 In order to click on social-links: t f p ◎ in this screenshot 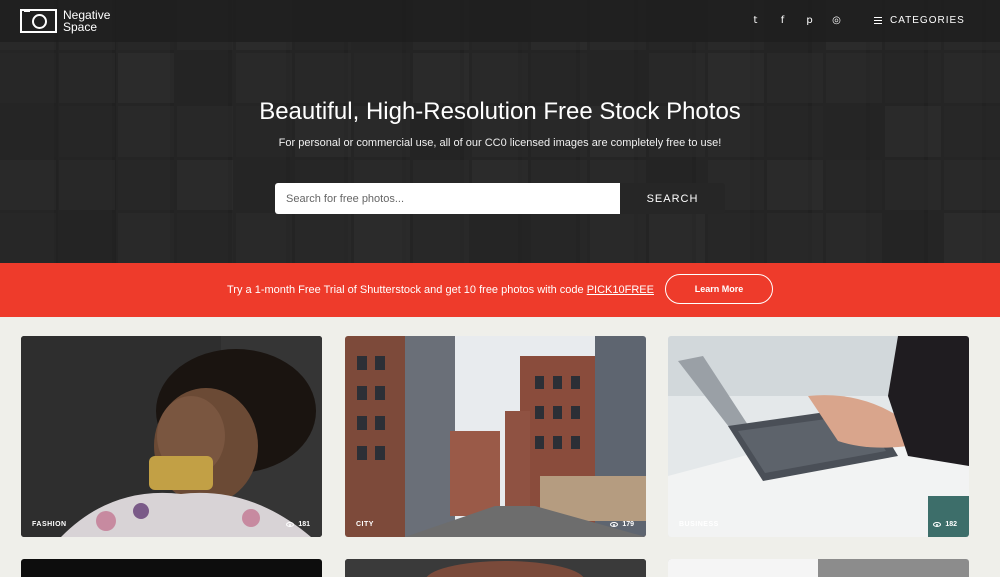, I will do `click(796, 20)`.